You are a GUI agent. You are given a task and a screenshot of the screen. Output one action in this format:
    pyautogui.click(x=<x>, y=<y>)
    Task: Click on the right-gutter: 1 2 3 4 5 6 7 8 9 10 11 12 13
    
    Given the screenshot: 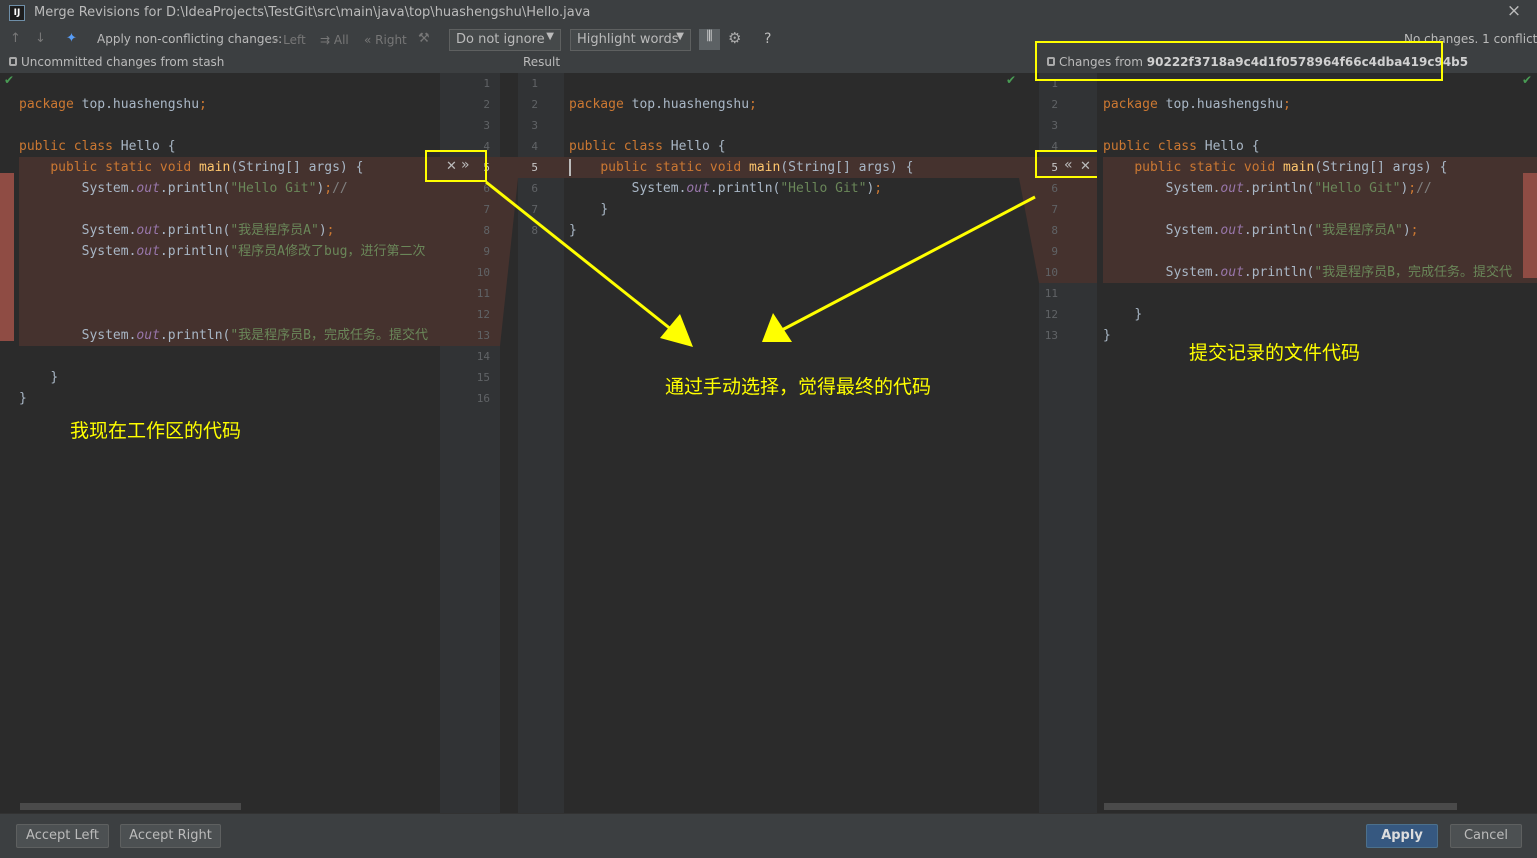 What is the action you would take?
    pyautogui.click(x=1068, y=443)
    